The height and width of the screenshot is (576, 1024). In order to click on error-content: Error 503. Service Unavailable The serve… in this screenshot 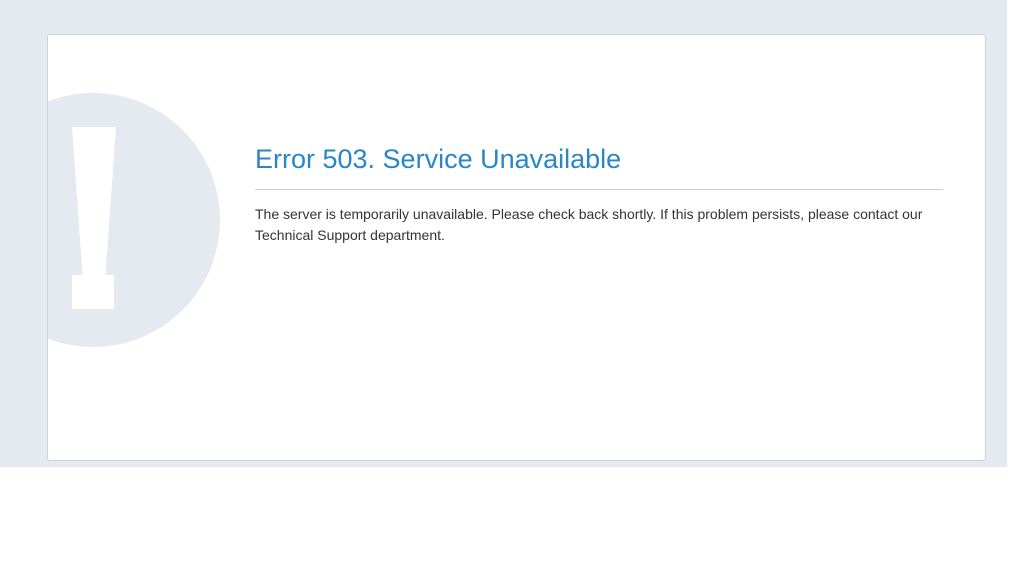, I will do `click(599, 194)`.